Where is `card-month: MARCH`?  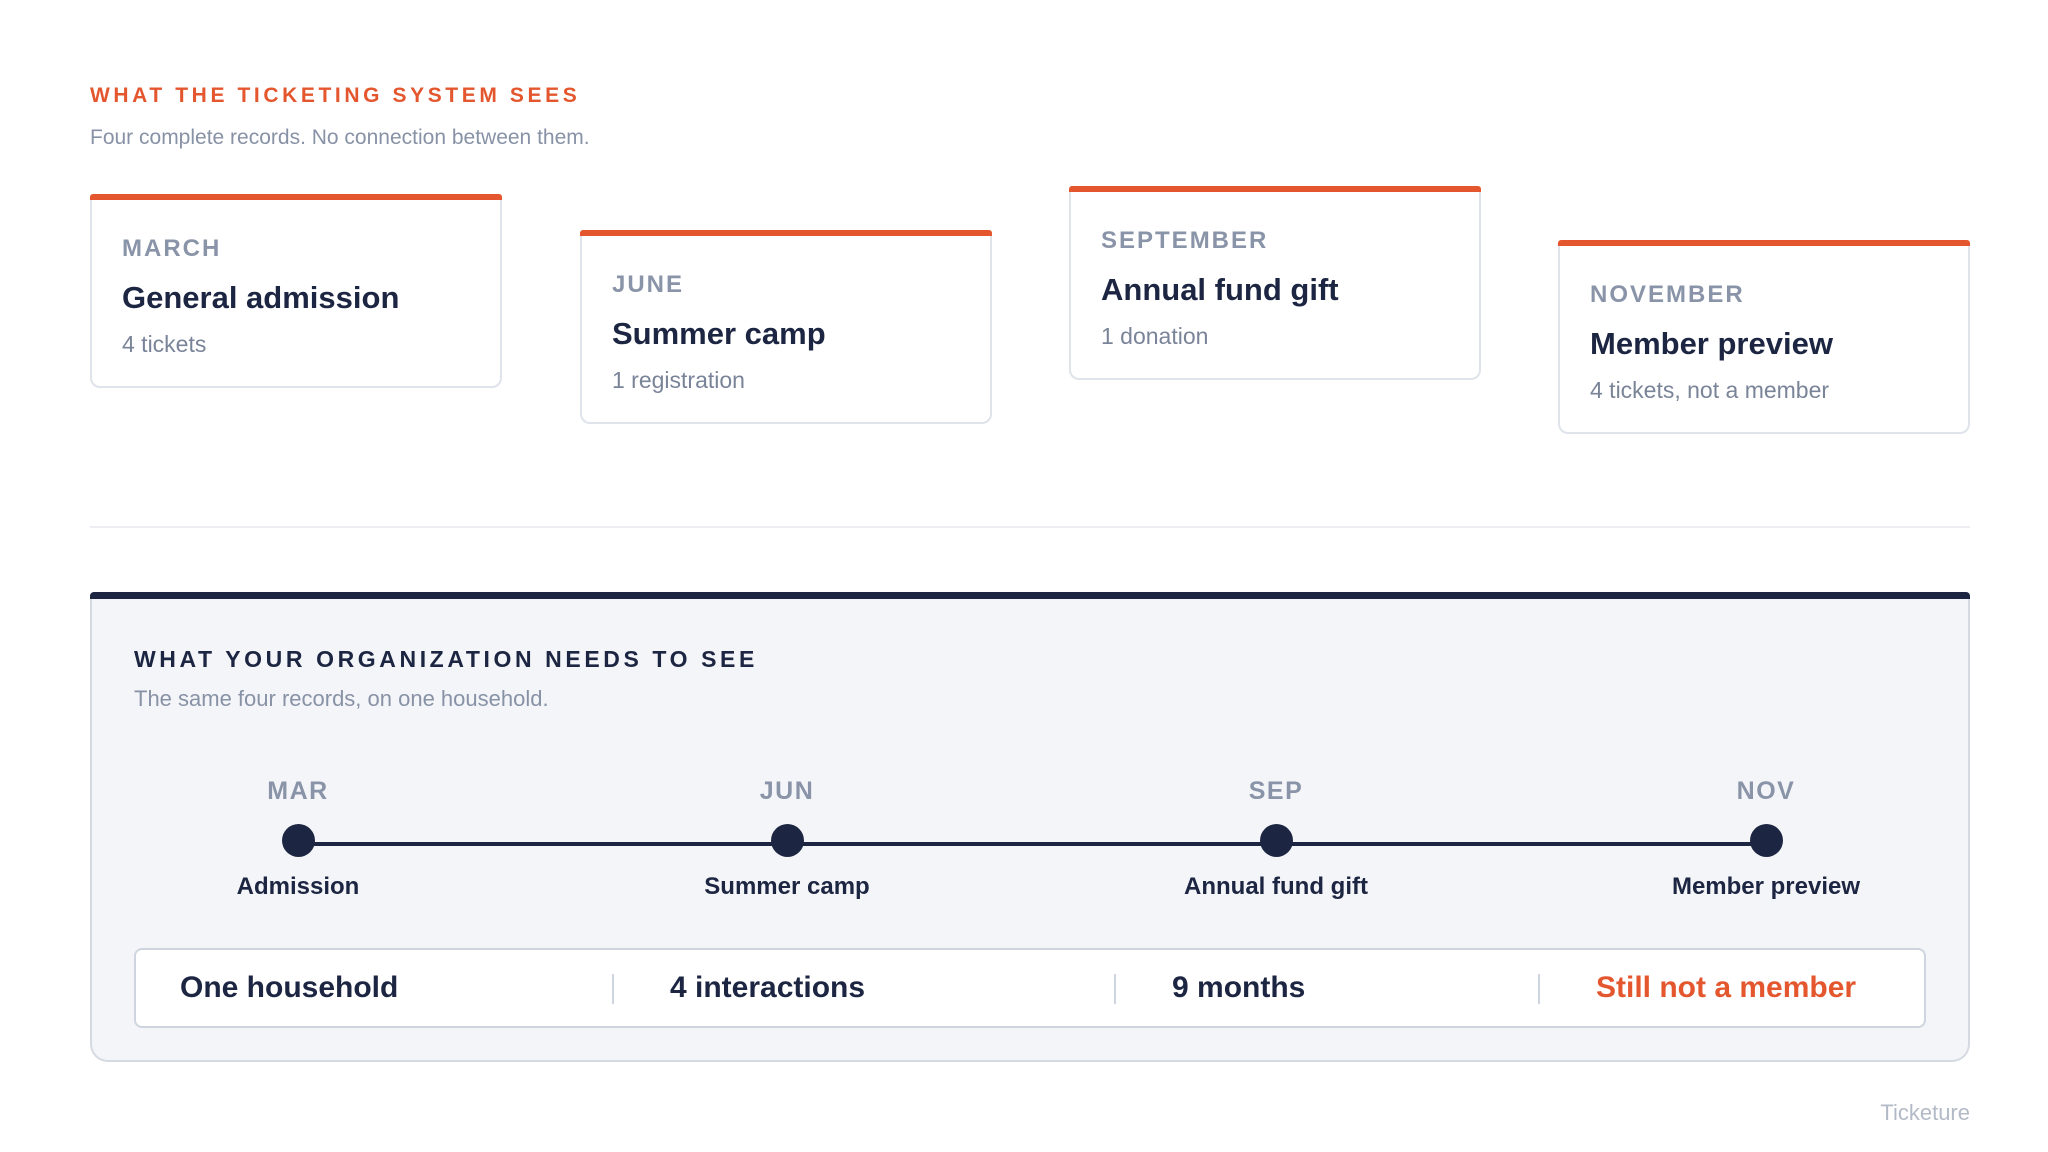 card-month: MARCH is located at coordinates (172, 248).